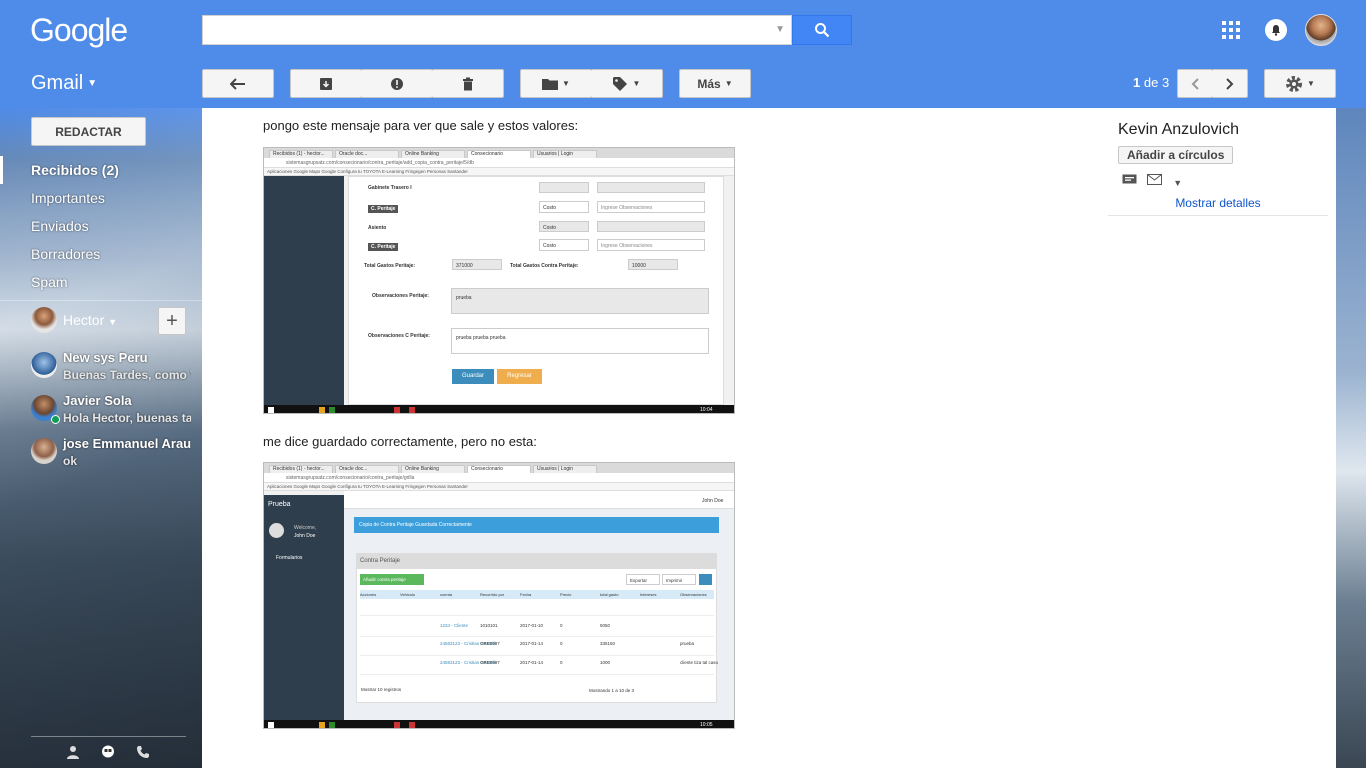  I want to click on total-gastos-label: Total Gastos Peritaje:, so click(390, 266).